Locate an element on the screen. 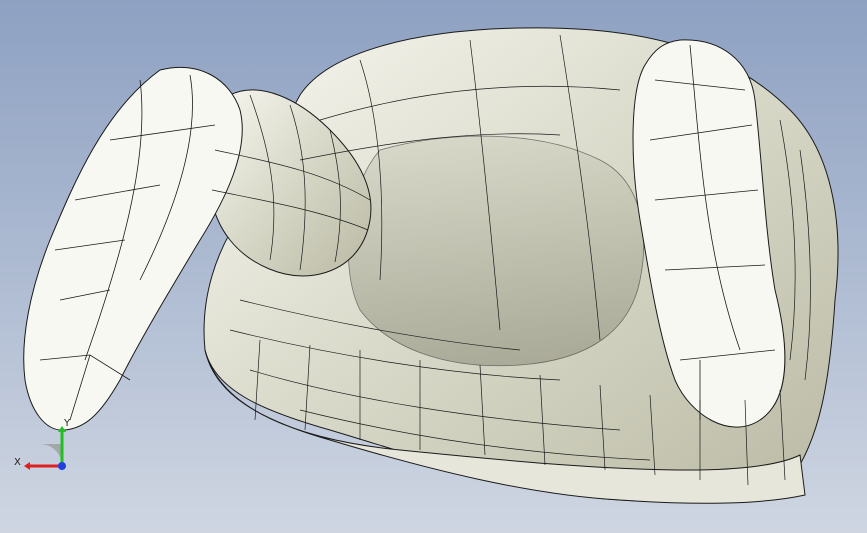 The image size is (867, 533). z-axis-dot is located at coordinates (62, 466).